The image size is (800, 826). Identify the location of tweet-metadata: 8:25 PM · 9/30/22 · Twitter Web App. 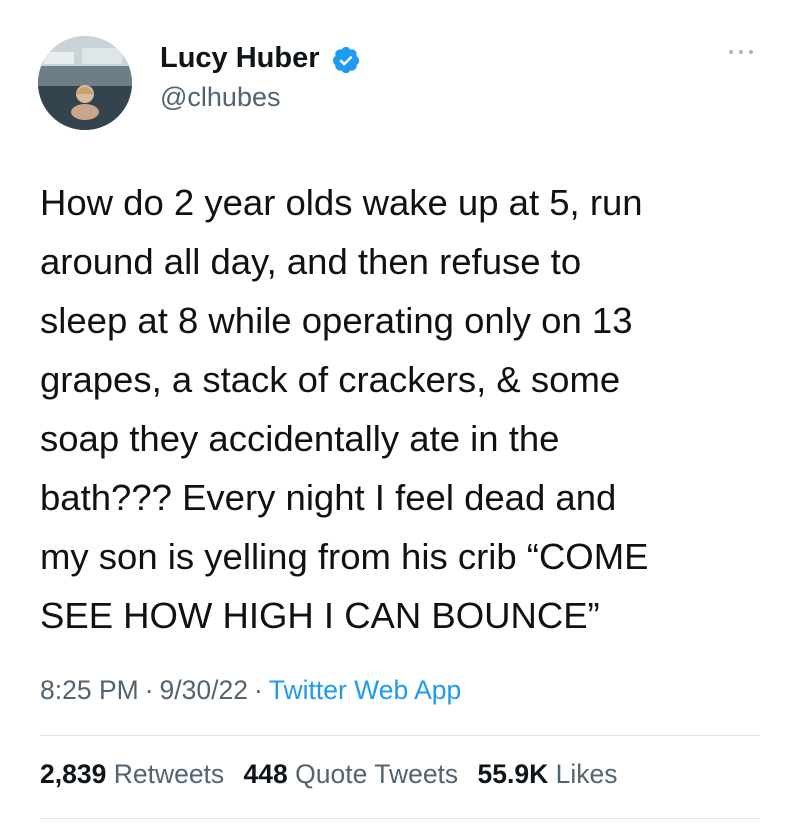
(250, 690).